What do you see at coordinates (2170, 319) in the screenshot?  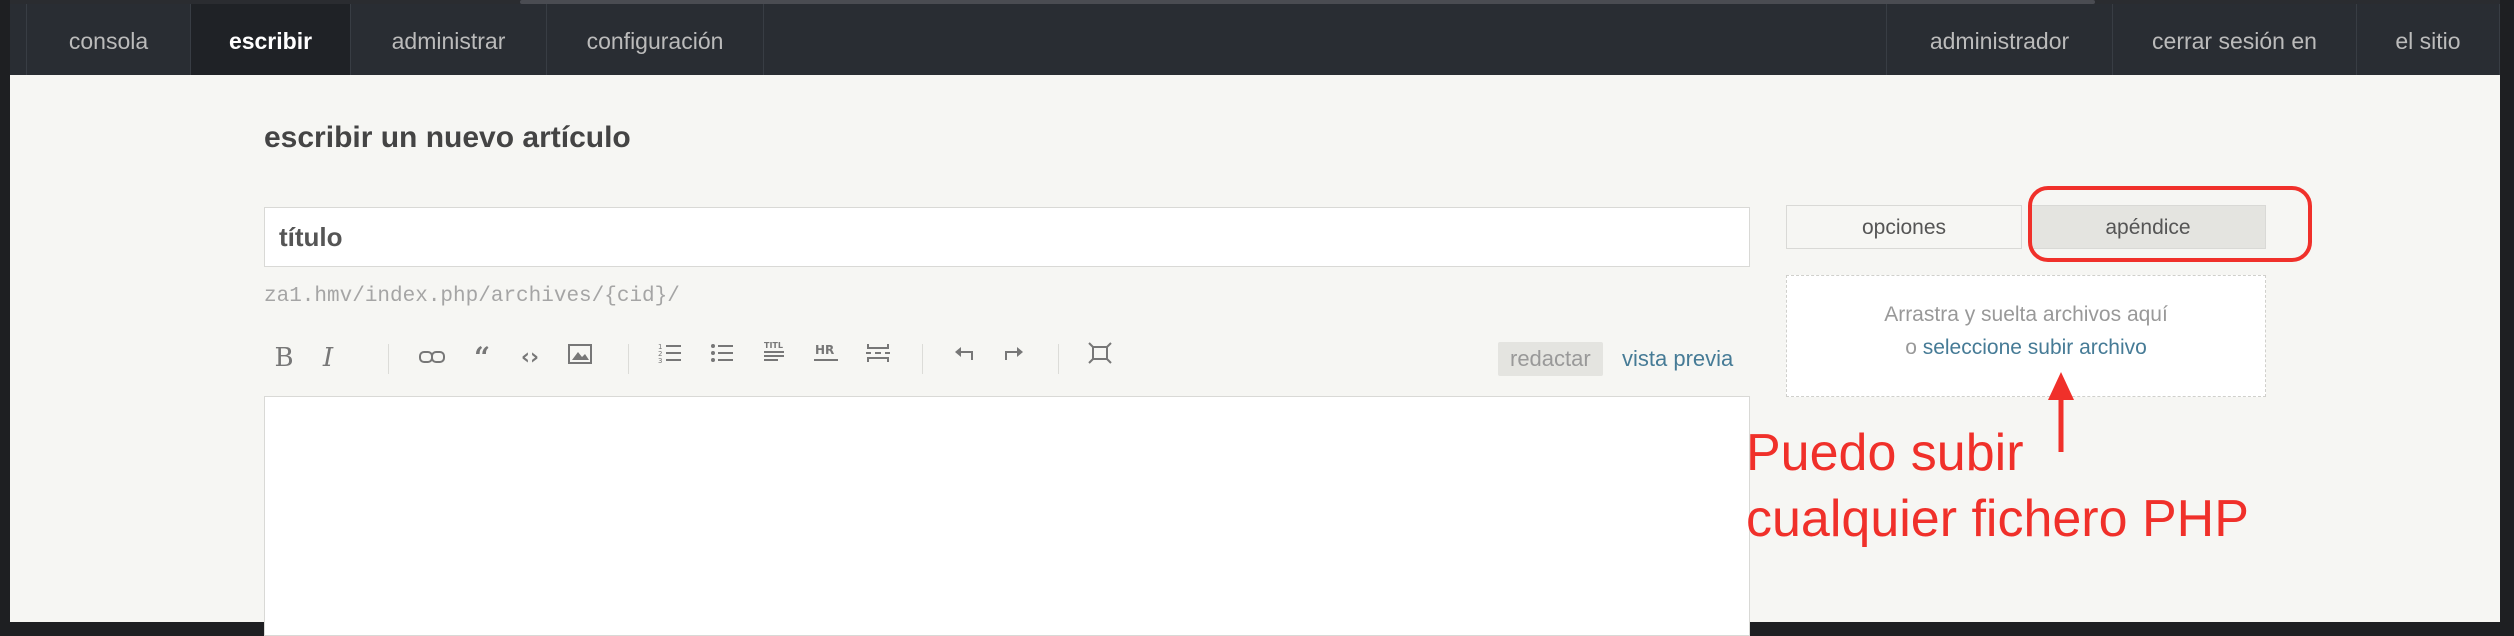 I see `annotation-overlay` at bounding box center [2170, 319].